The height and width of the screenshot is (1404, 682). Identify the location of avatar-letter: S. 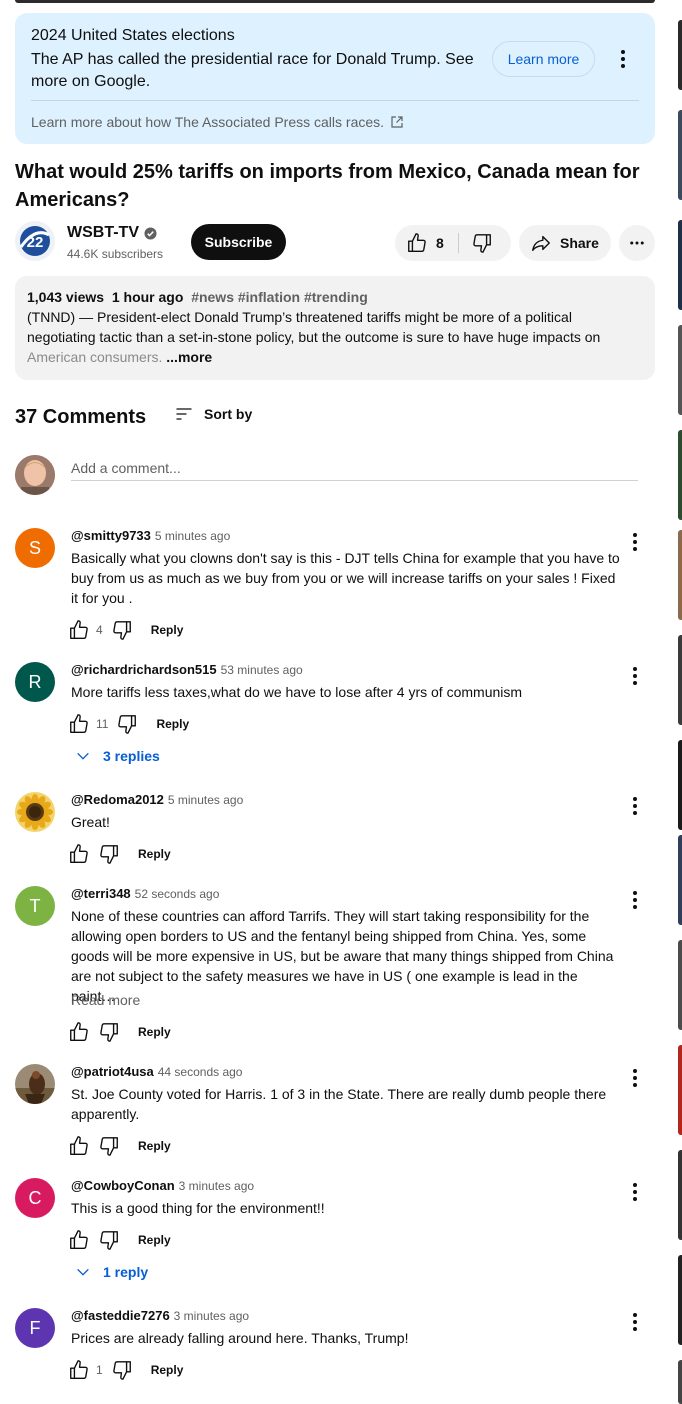
(34, 547).